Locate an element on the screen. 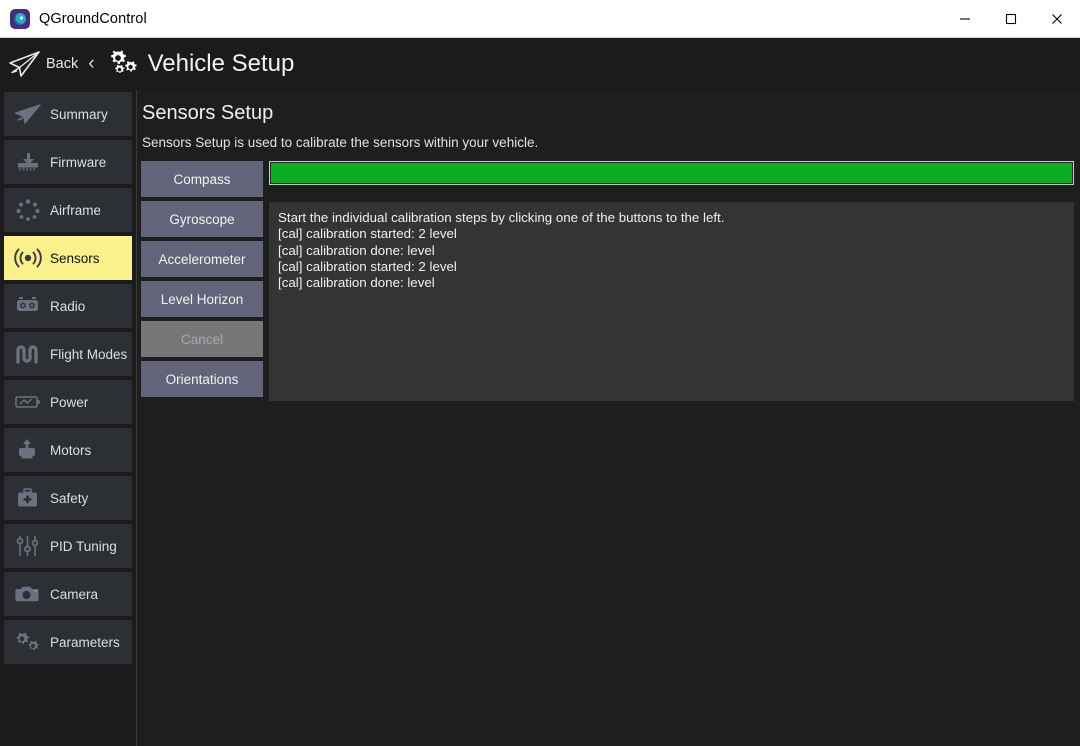  window-controls is located at coordinates (1011, 19).